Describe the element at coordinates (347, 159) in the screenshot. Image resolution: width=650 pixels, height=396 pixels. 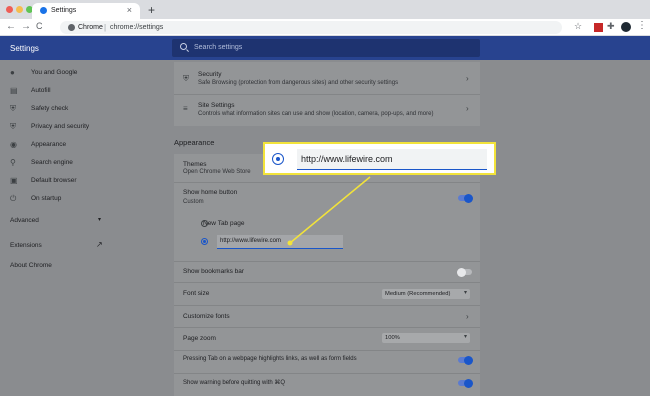
I see `callout-url: http://www.lifewire.com` at that location.